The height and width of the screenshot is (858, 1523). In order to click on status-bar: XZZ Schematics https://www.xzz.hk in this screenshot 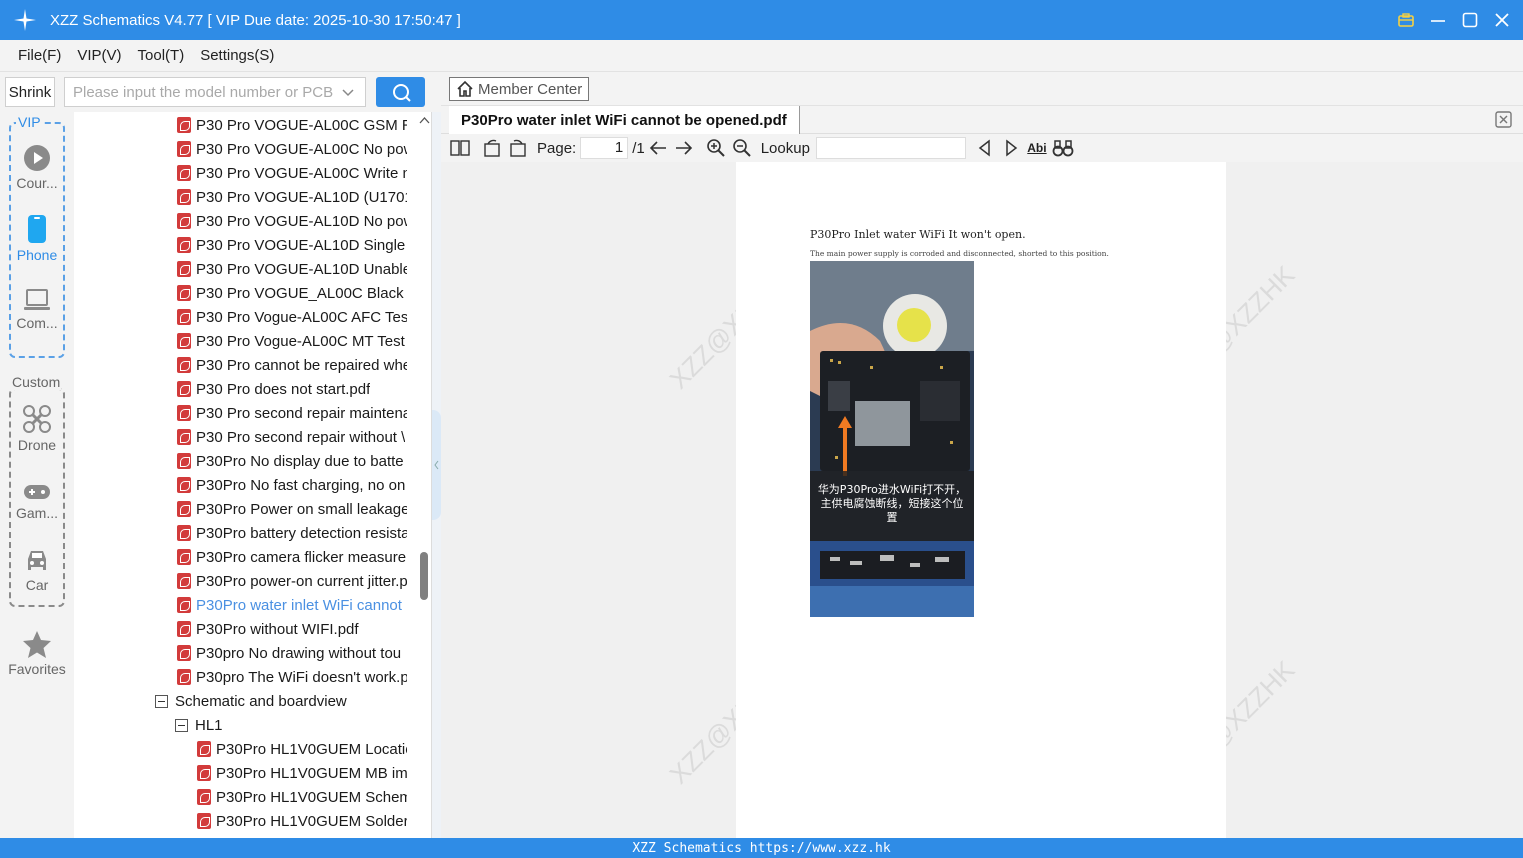, I will do `click(761, 848)`.